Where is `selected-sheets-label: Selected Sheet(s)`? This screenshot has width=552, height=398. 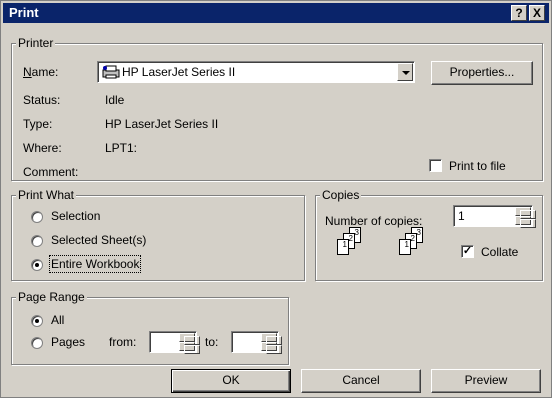
selected-sheets-label: Selected Sheet(s) is located at coordinates (98, 240).